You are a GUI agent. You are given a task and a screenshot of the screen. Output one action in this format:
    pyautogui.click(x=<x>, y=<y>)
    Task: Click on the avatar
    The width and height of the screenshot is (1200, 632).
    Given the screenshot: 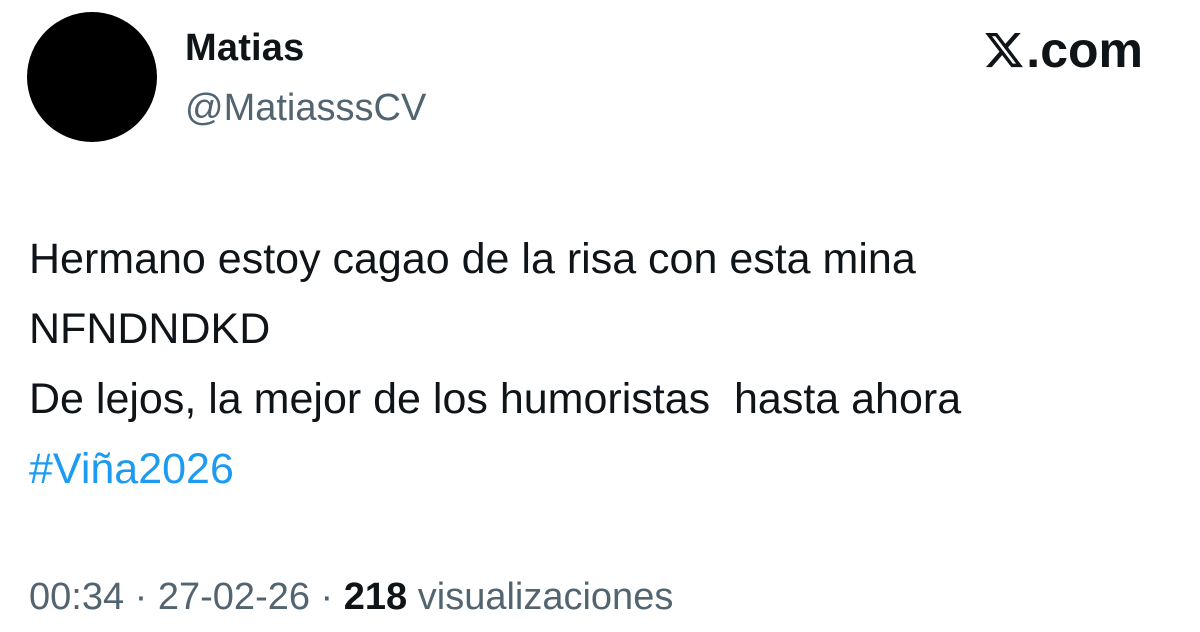 What is the action you would take?
    pyautogui.click(x=92, y=77)
    